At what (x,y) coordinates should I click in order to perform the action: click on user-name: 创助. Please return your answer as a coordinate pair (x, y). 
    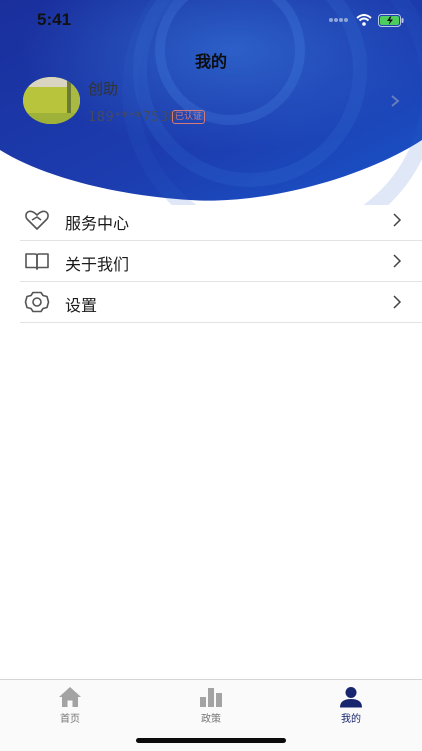
    Looking at the image, I should click on (103, 89).